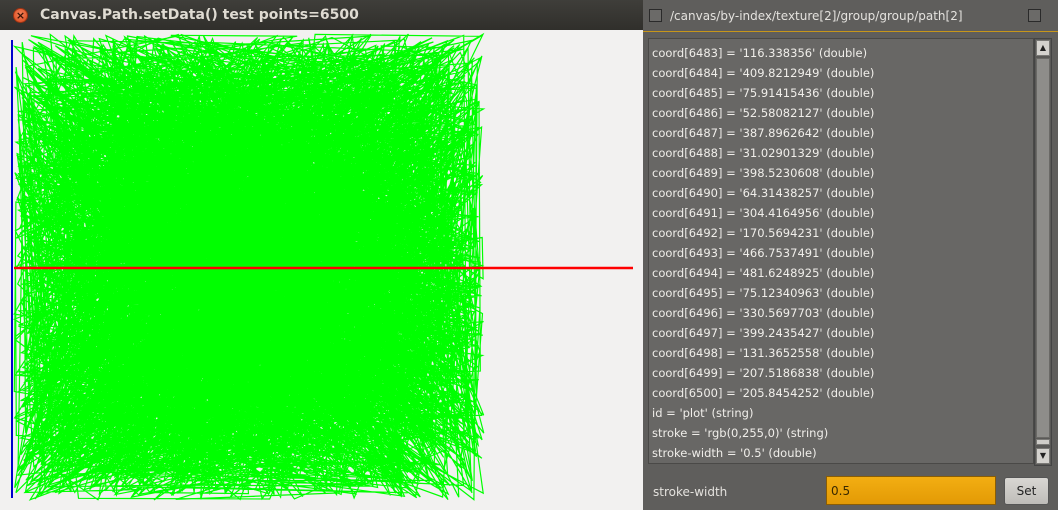 This screenshot has width=1058, height=510. I want to click on property-line: coord[6499] = '207.5186838' (double), so click(763, 373).